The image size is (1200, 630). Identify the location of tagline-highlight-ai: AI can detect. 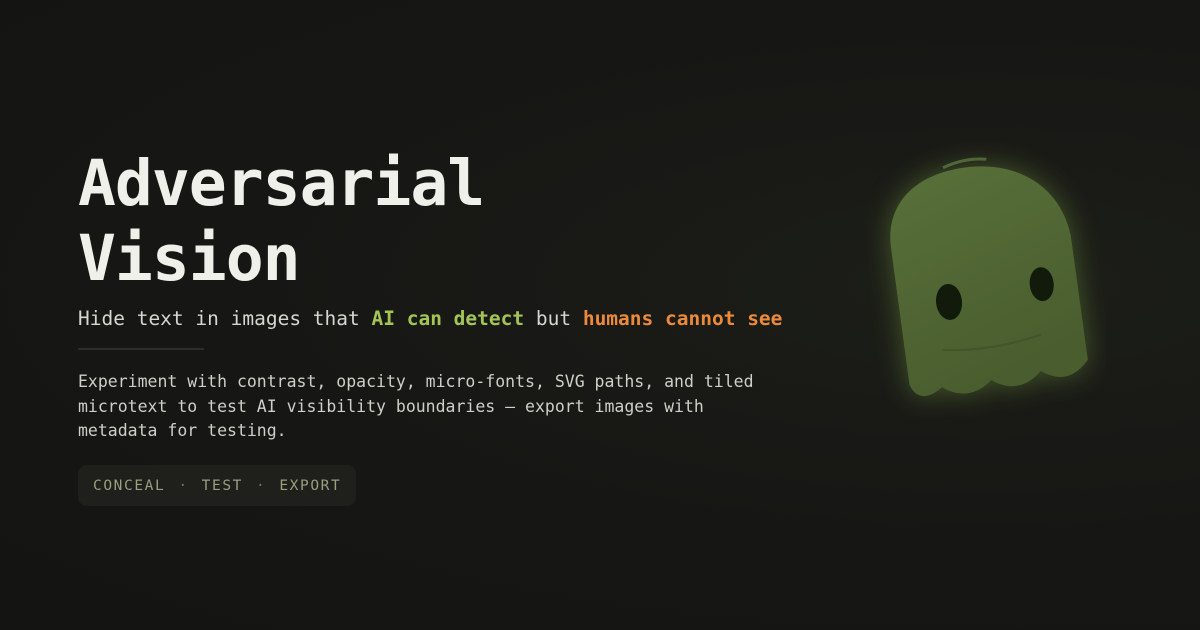
(448, 318).